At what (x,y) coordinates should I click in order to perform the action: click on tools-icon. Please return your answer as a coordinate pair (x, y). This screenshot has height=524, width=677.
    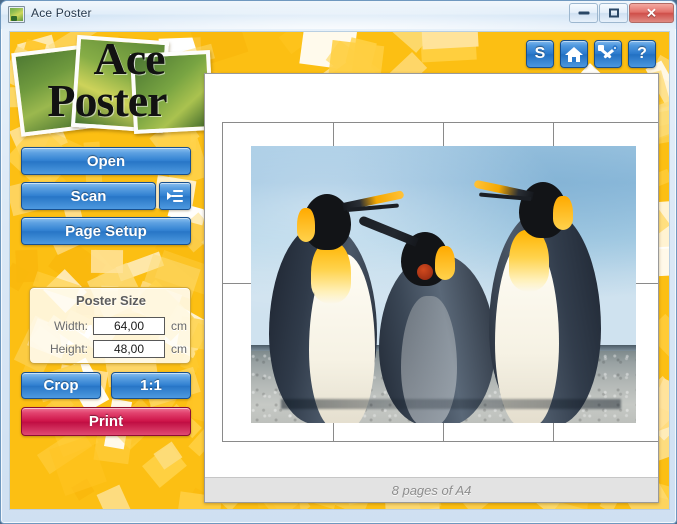
    Looking at the image, I should click on (608, 53).